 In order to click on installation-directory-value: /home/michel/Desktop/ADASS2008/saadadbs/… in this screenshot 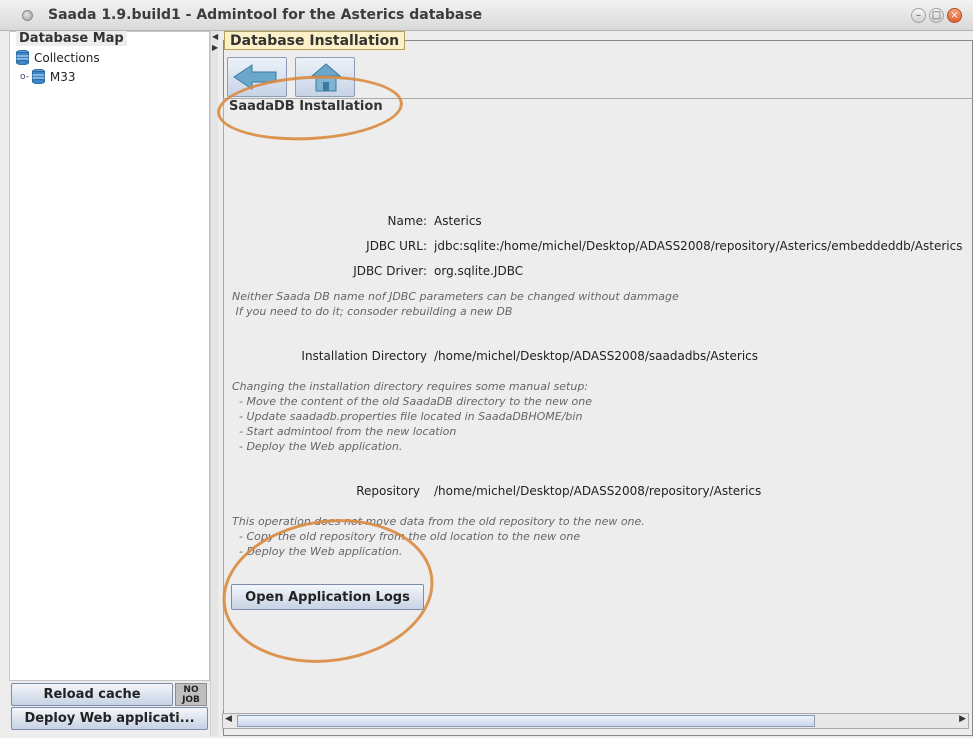, I will do `click(596, 356)`.